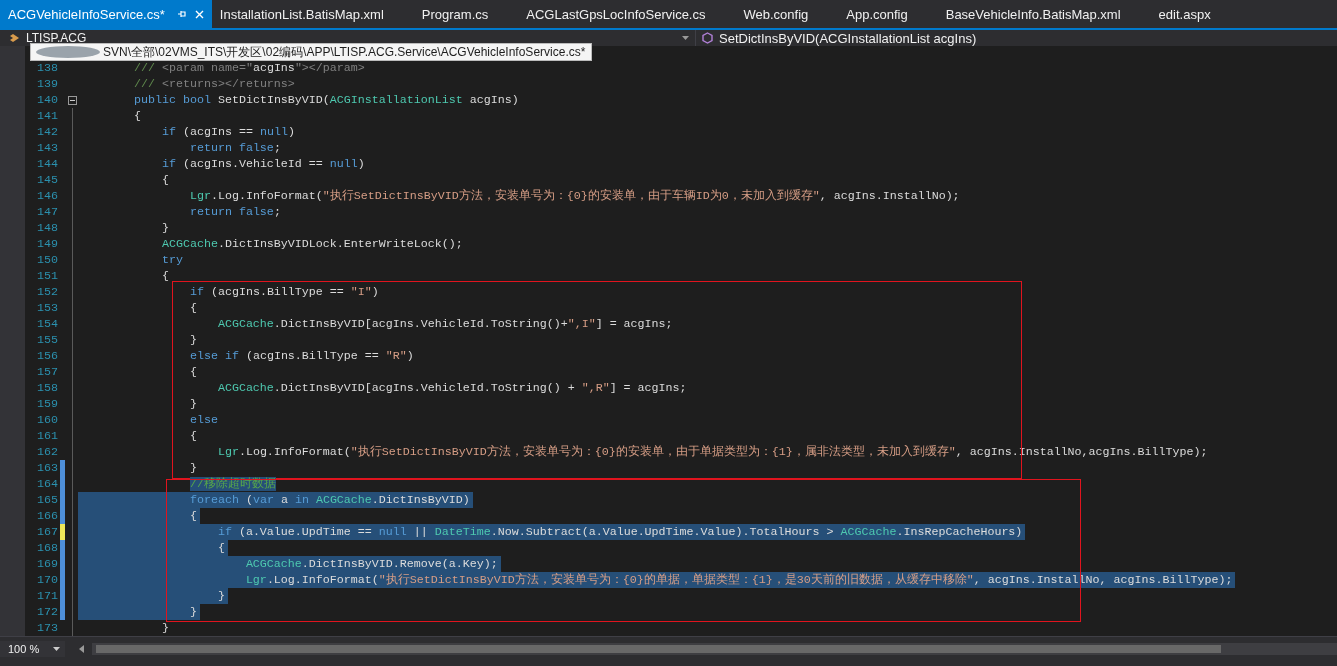  Describe the element at coordinates (339, 38) in the screenshot. I see `type-dropdown: LTISP.ACG` at that location.